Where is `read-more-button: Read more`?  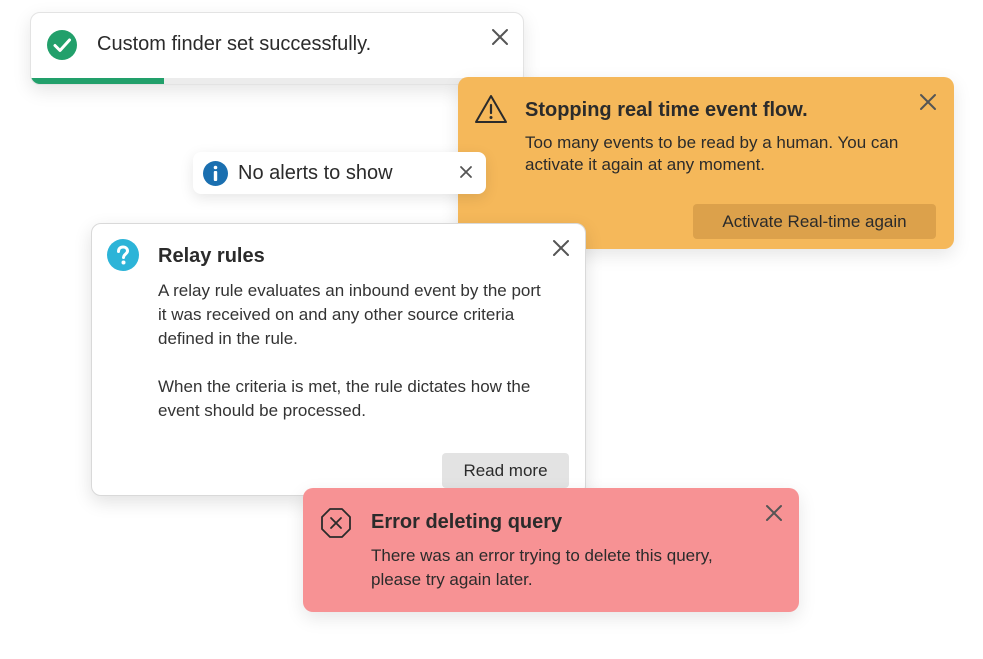 read-more-button: Read more is located at coordinates (505, 470).